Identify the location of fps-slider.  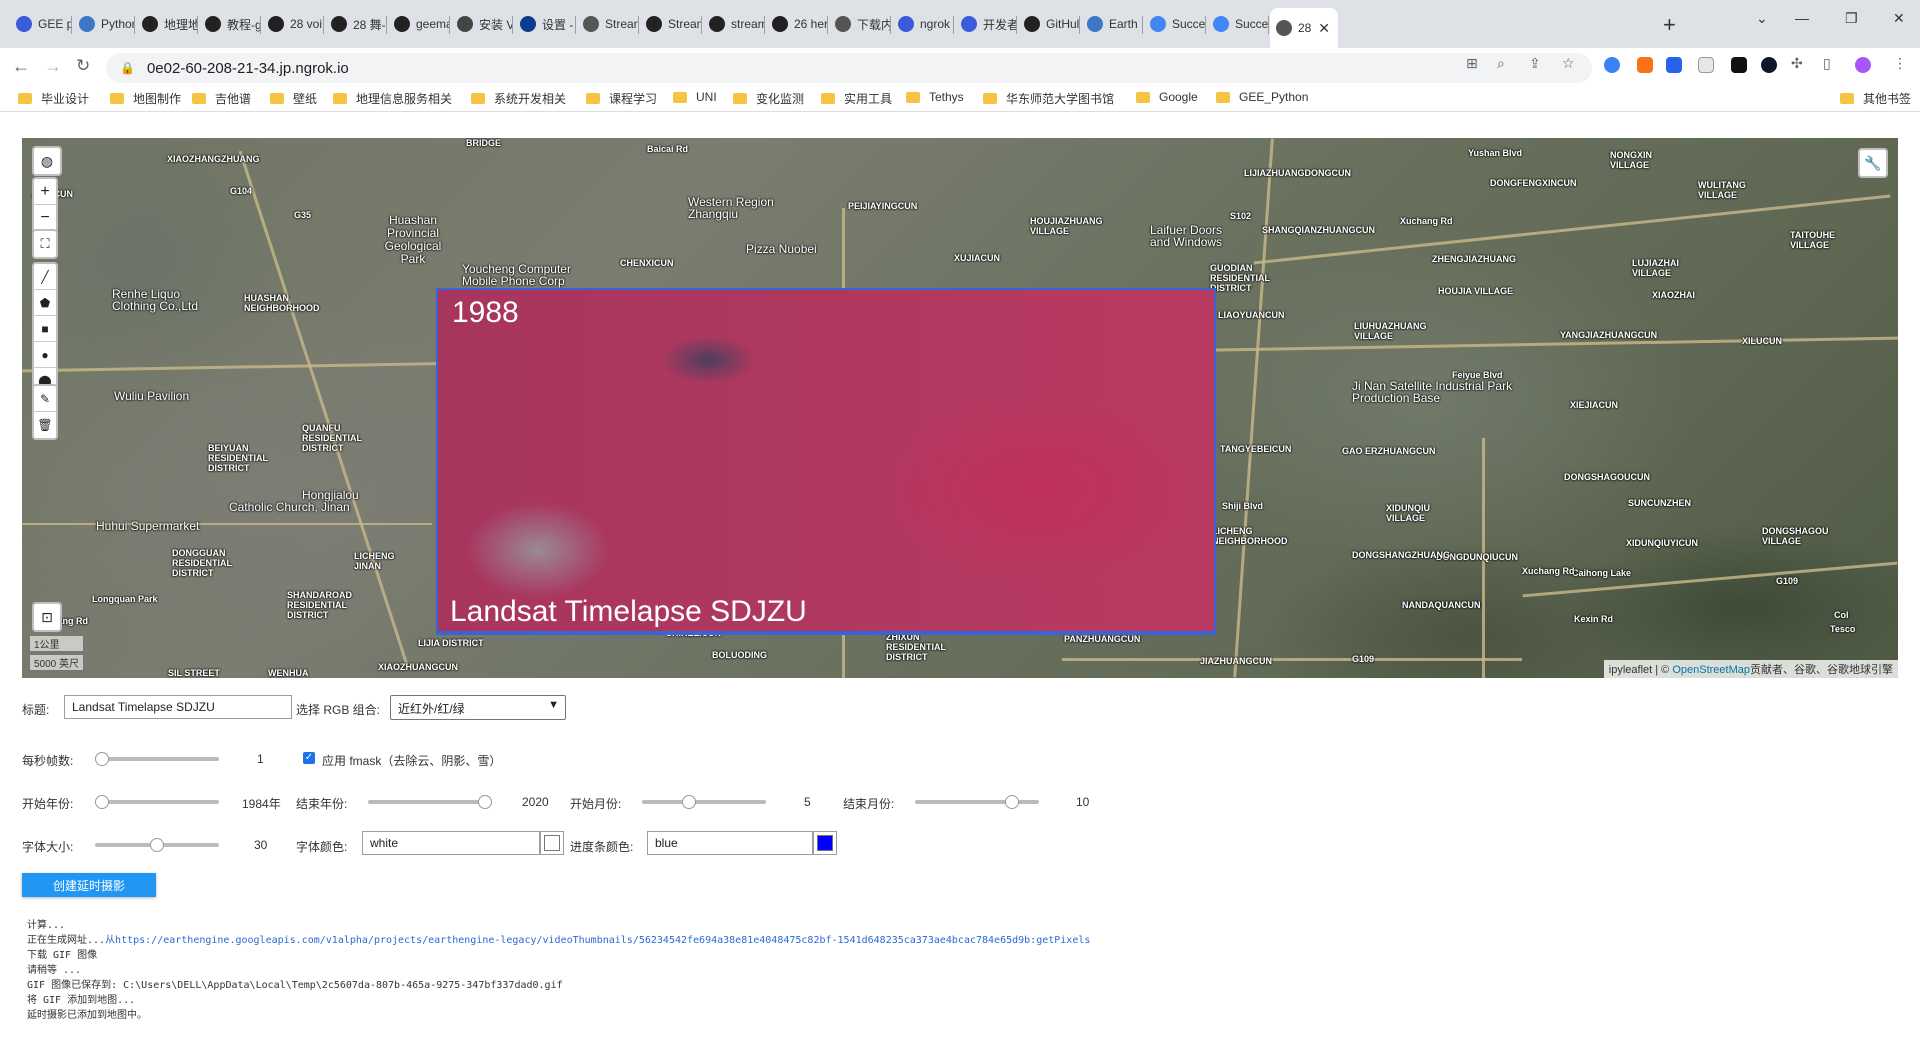
(157, 759).